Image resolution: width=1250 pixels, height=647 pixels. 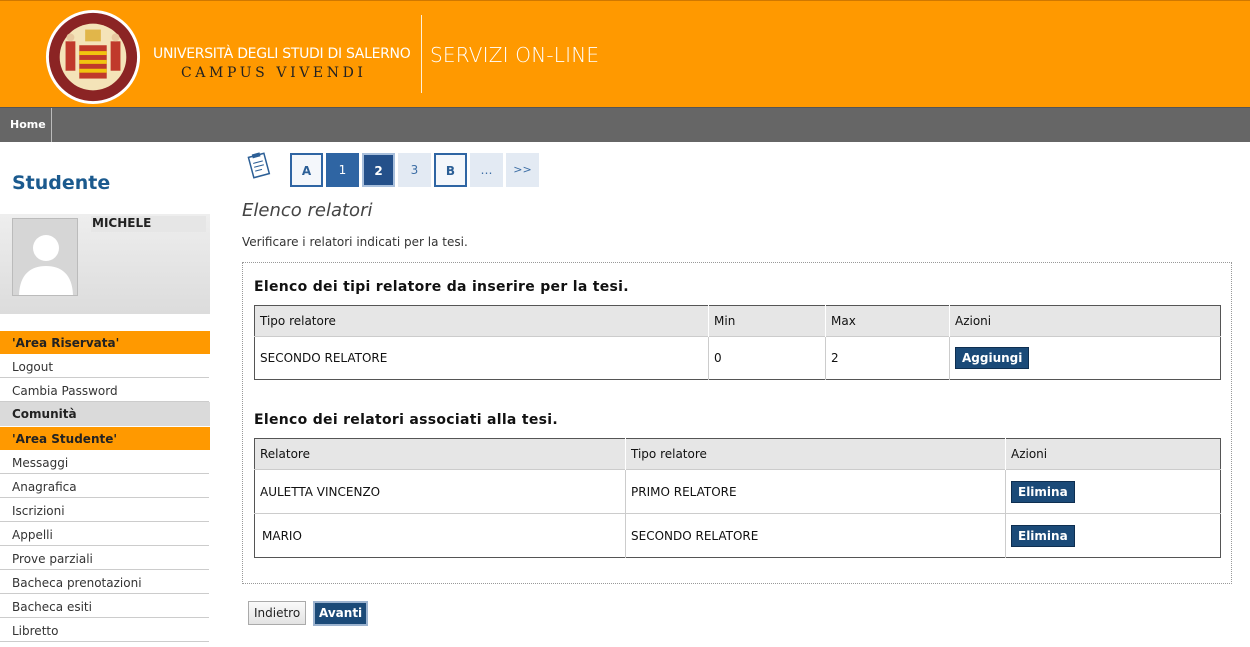 I want to click on sidebar-item-bacheca-prenotazioni: Bacheca prenotazioni, so click(x=104, y=582).